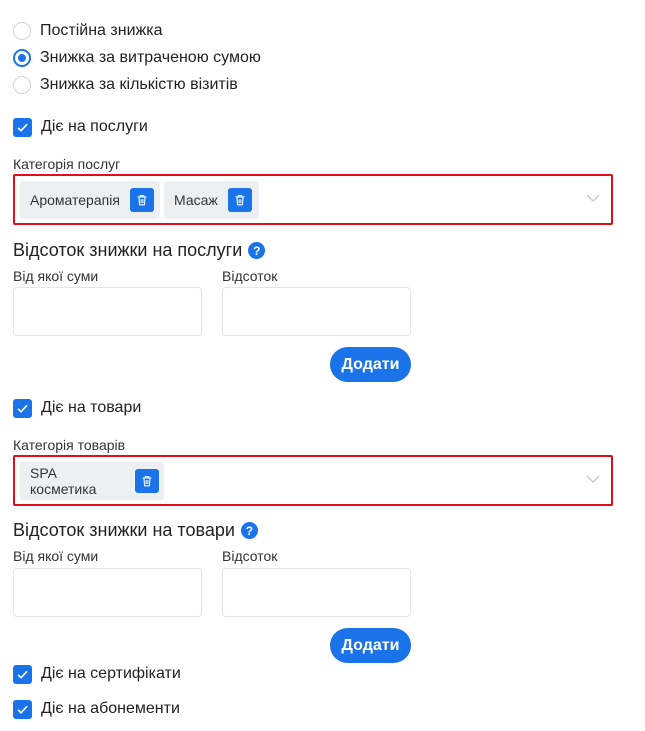  I want to click on radio-button-selected, so click(22, 58).